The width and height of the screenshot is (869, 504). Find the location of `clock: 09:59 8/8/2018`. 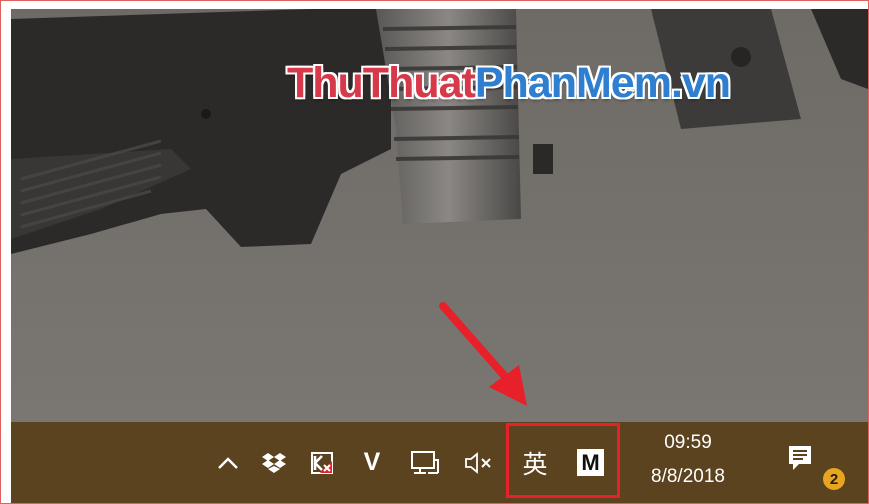

clock: 09:59 8/8/2018 is located at coordinates (688, 462).